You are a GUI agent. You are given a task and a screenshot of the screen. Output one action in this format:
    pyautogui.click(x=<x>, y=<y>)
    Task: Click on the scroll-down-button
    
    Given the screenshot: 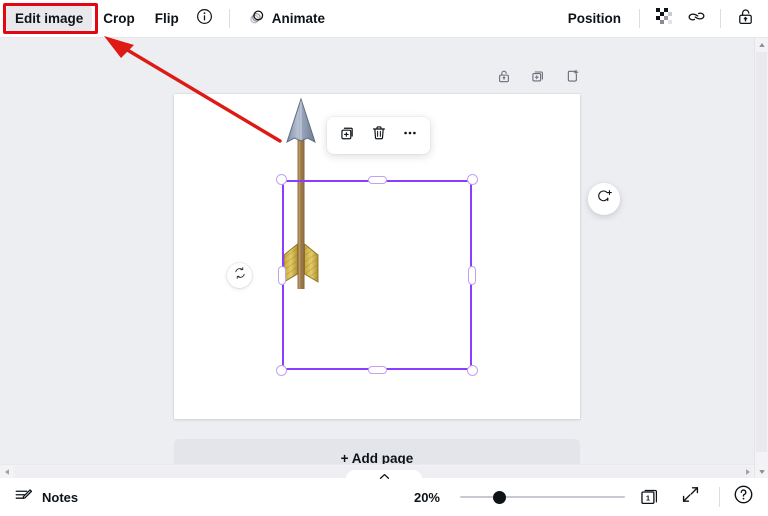 What is the action you would take?
    pyautogui.click(x=761, y=471)
    